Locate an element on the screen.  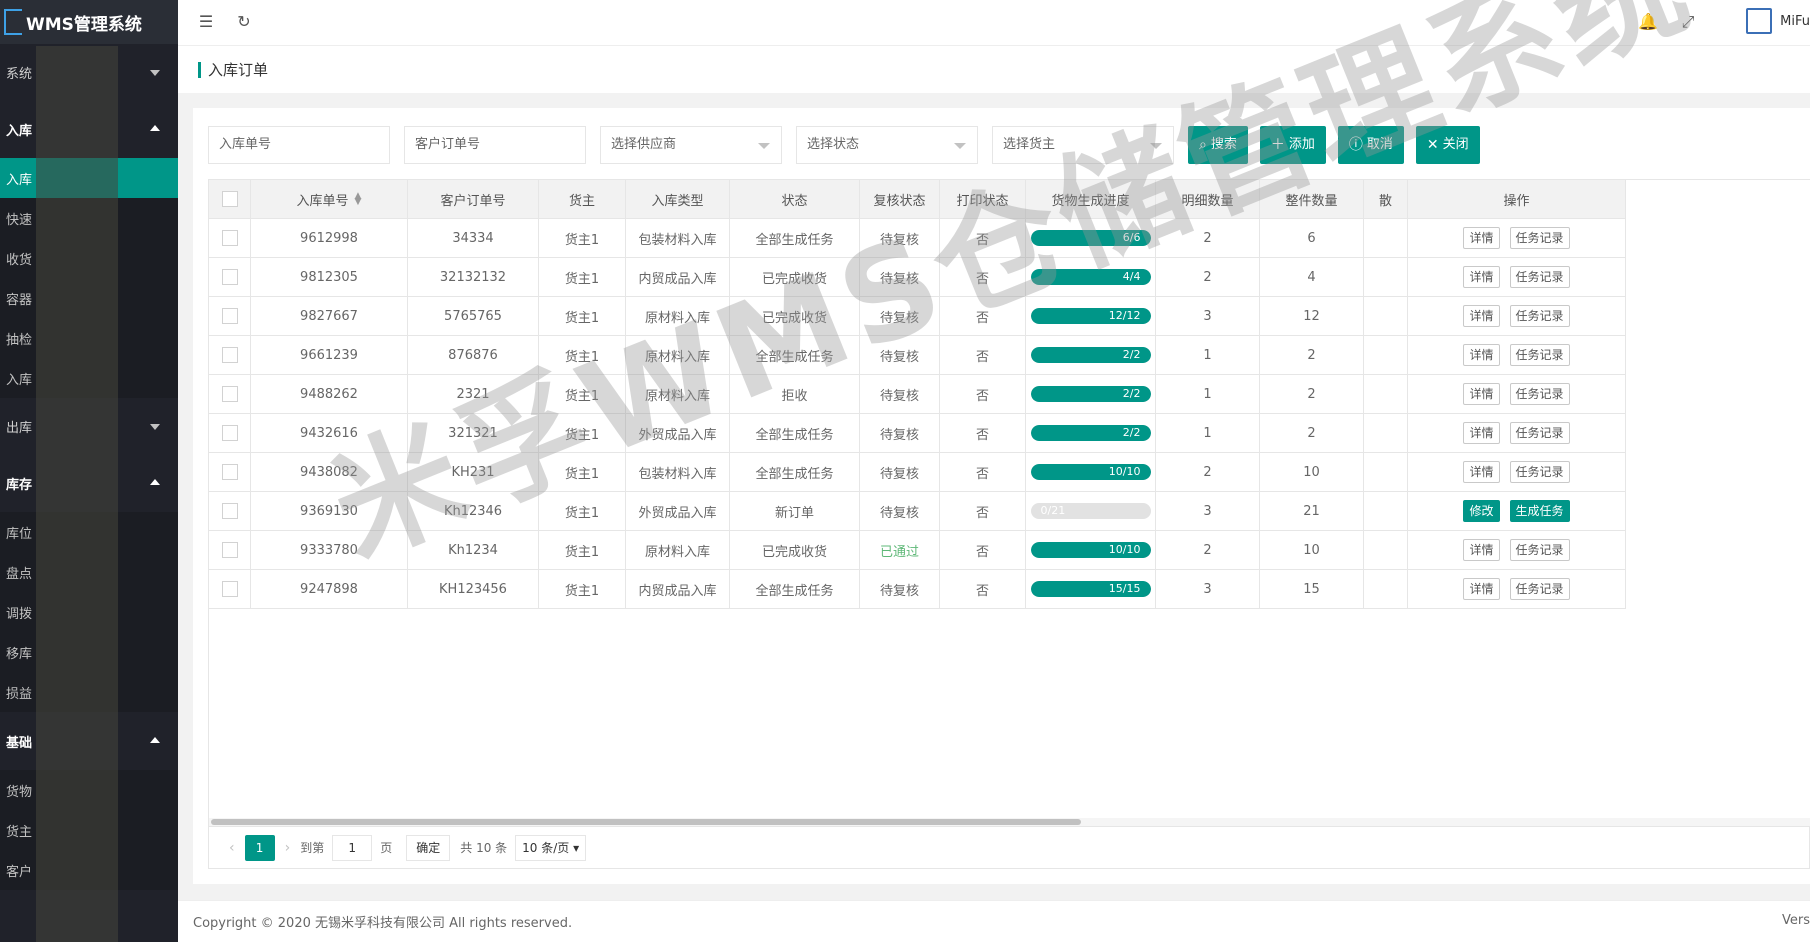
prev-page-icon: ‹ is located at coordinates (232, 848).